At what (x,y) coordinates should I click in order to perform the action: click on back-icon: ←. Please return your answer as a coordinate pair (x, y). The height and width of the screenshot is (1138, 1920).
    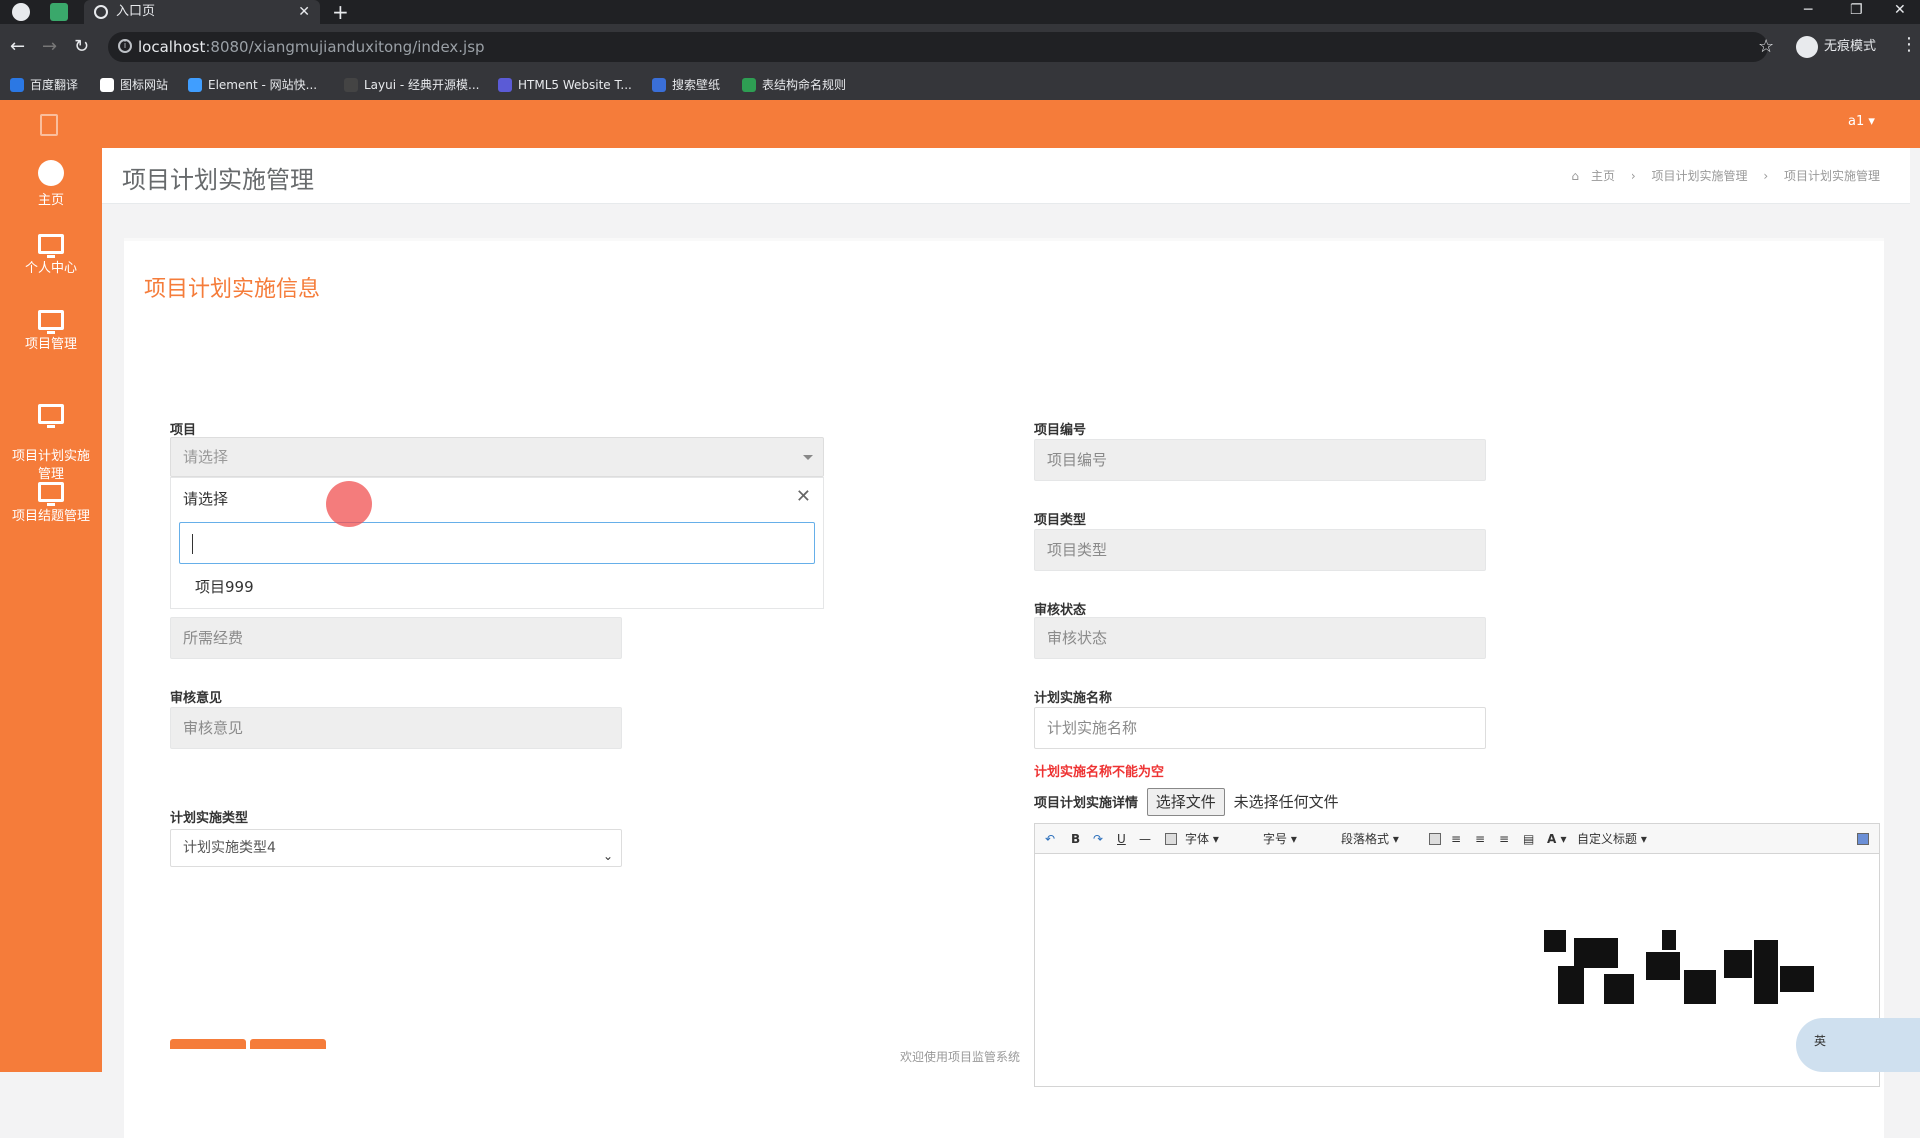
    Looking at the image, I should click on (17, 47).